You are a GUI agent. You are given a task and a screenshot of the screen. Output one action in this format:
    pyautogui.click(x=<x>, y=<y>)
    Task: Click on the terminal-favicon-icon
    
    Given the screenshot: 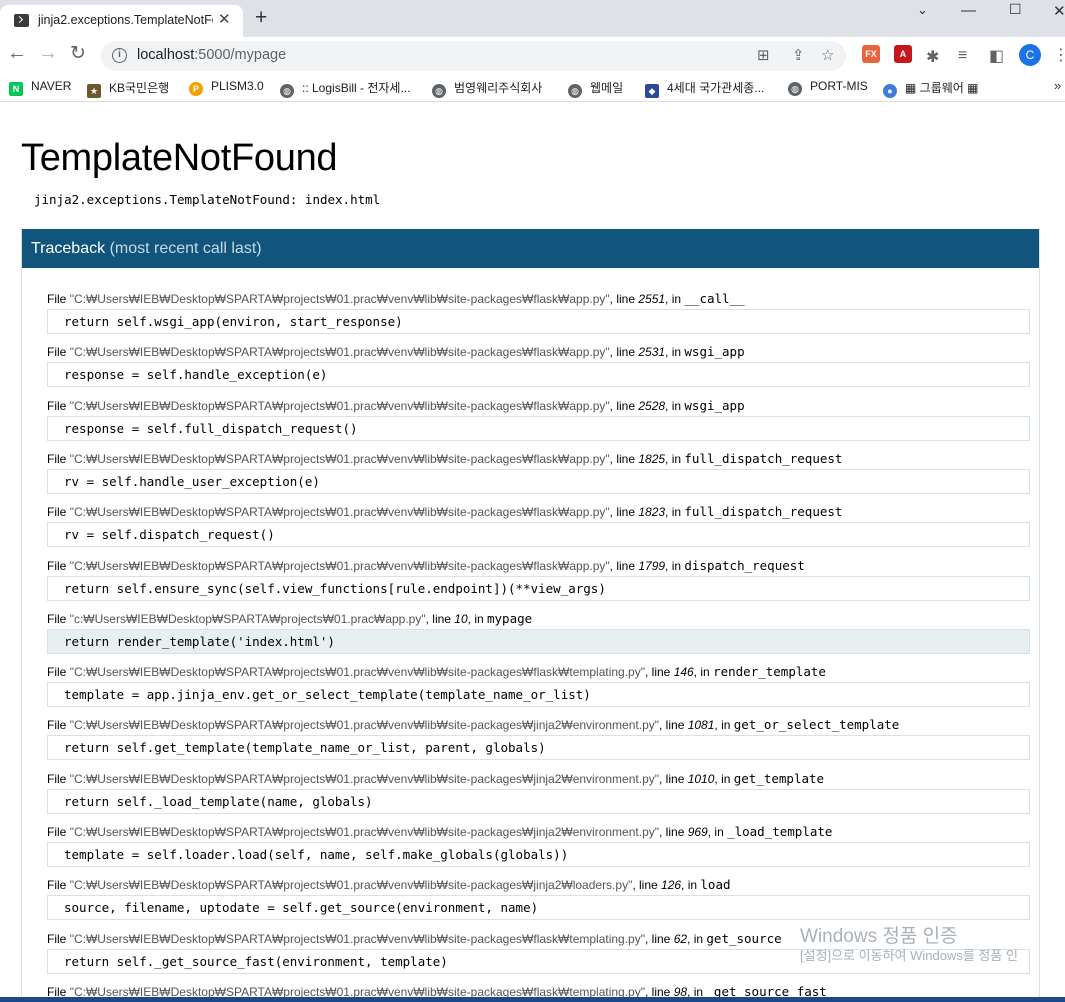 What is the action you would take?
    pyautogui.click(x=21, y=20)
    